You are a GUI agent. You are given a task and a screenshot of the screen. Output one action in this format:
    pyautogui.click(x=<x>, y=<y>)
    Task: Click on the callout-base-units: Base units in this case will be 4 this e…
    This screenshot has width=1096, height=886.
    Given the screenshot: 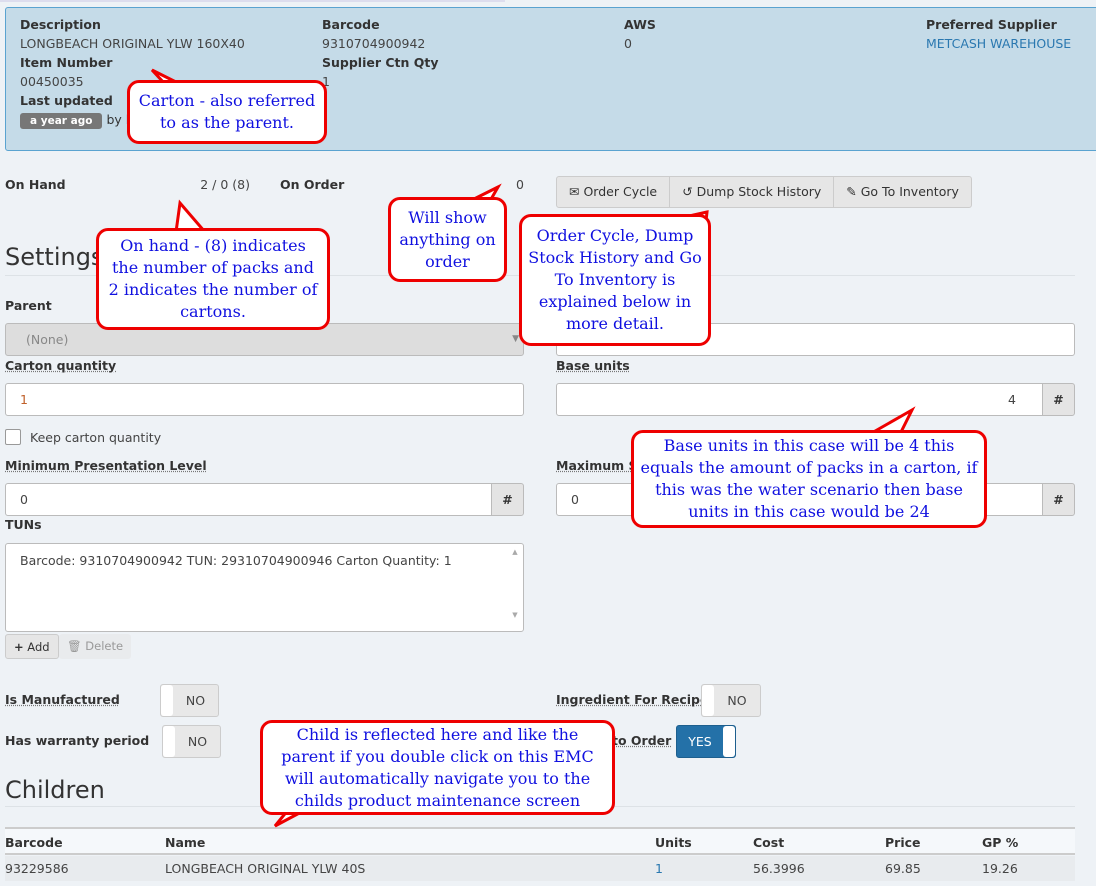 What is the action you would take?
    pyautogui.click(x=809, y=479)
    